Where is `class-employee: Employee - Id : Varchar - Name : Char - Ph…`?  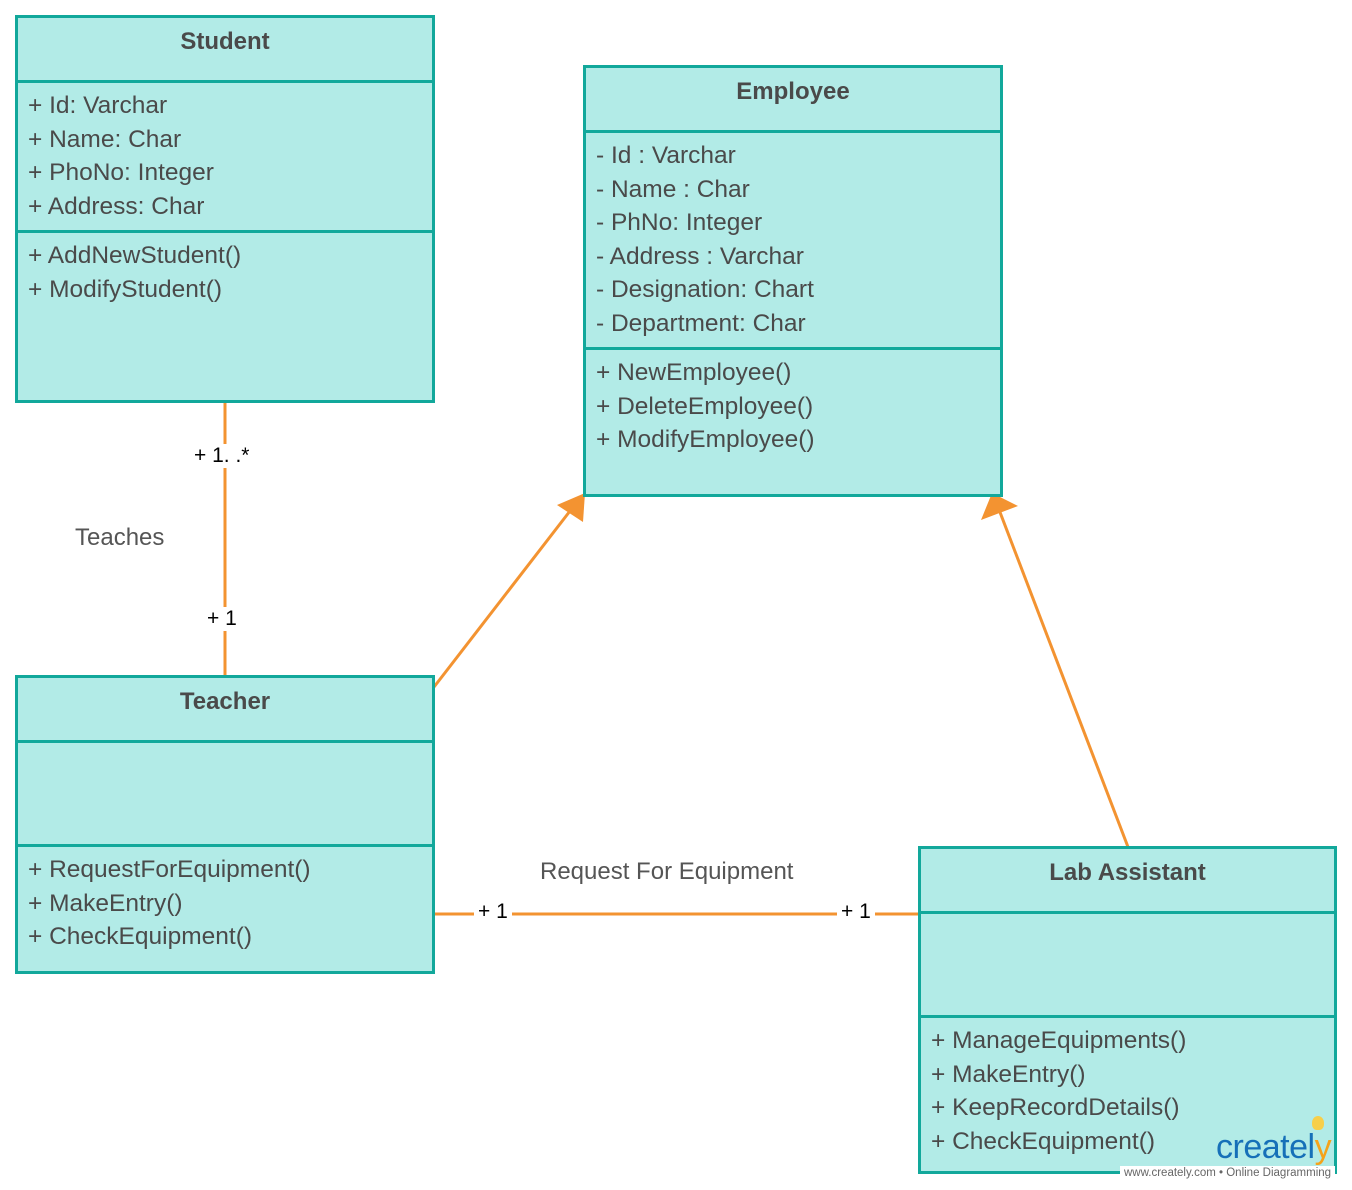
class-employee: Employee - Id : Varchar - Name : Char - Ph… is located at coordinates (793, 281).